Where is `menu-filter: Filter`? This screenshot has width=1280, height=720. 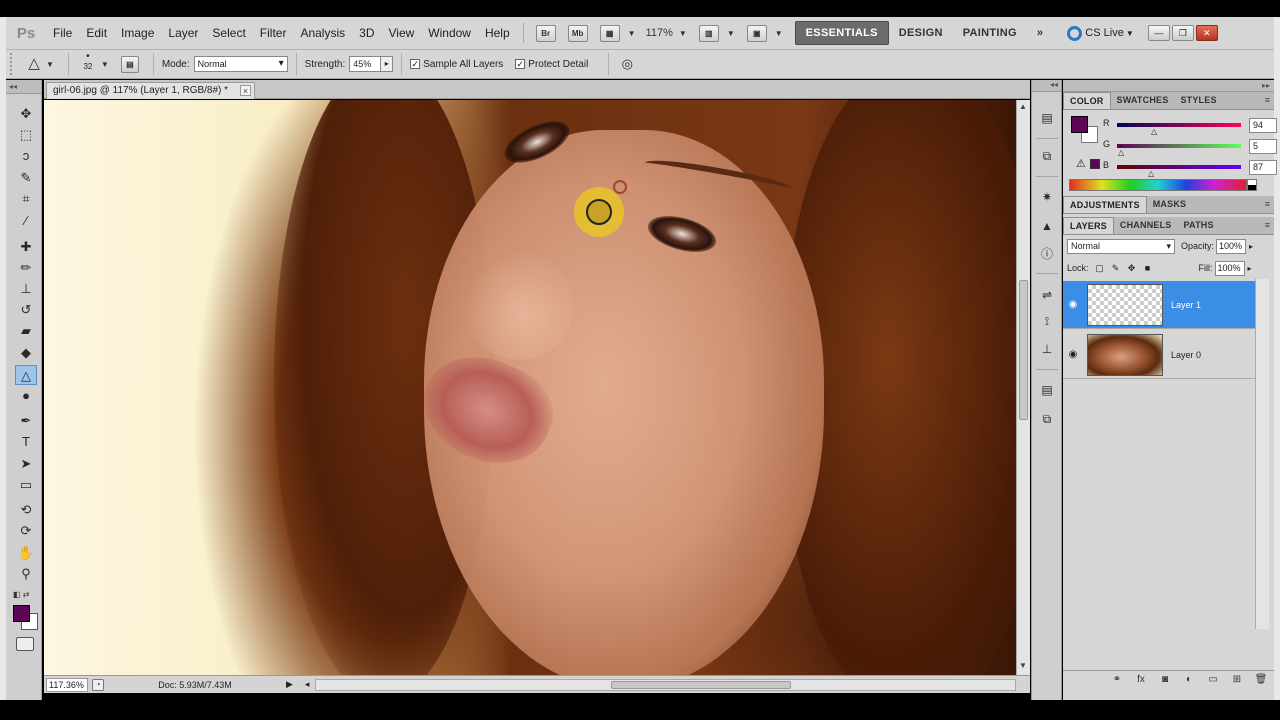
menu-filter: Filter is located at coordinates (273, 33).